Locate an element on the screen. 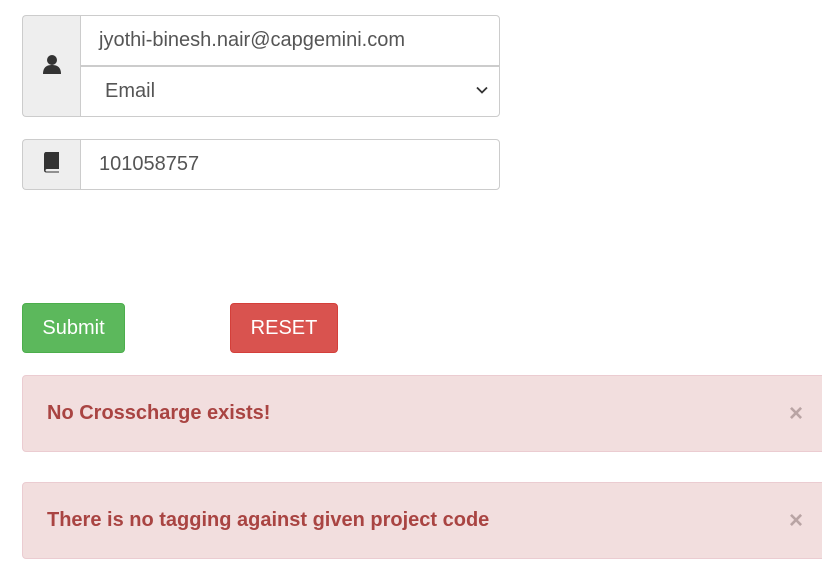  identifier-input-group: jyothi-binesh.nair@capgemini.com Email is located at coordinates (261, 66).